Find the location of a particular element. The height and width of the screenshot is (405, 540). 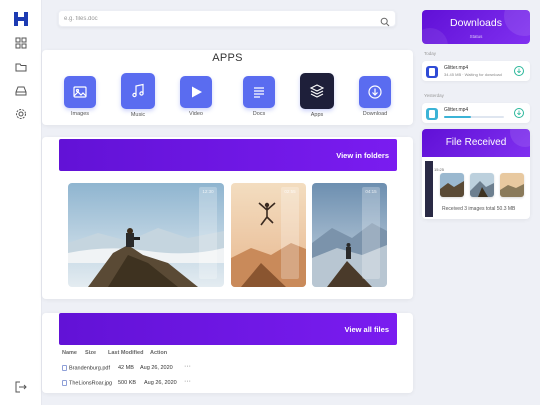

file-received-title: File Received is located at coordinates (476, 142).